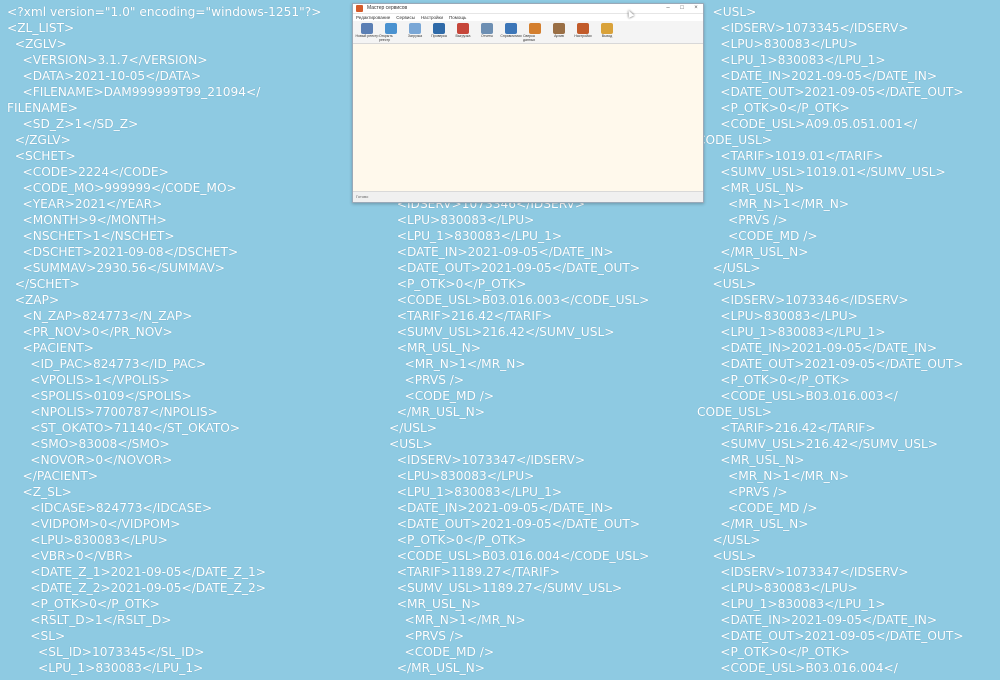 This screenshot has height=680, width=1000. What do you see at coordinates (386, 38) in the screenshot?
I see `toolbar-button-label: Открыть реестр` at bounding box center [386, 38].